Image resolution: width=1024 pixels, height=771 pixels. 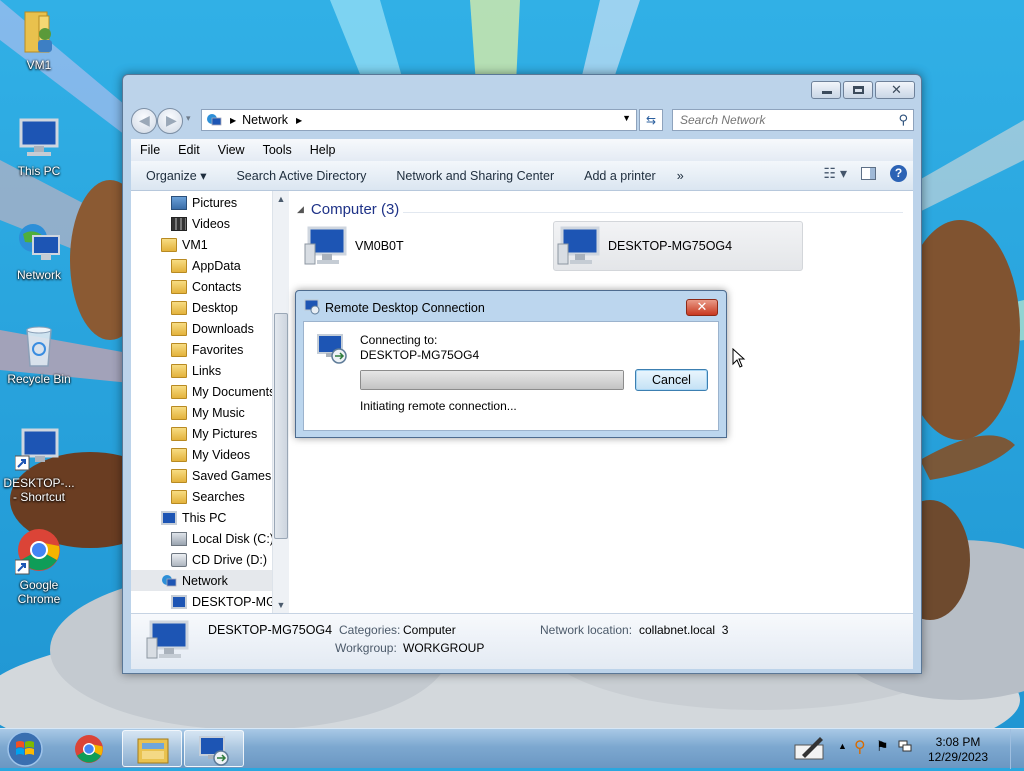 What do you see at coordinates (200, 223) in the screenshot?
I see `tree-item-videos: Videos` at bounding box center [200, 223].